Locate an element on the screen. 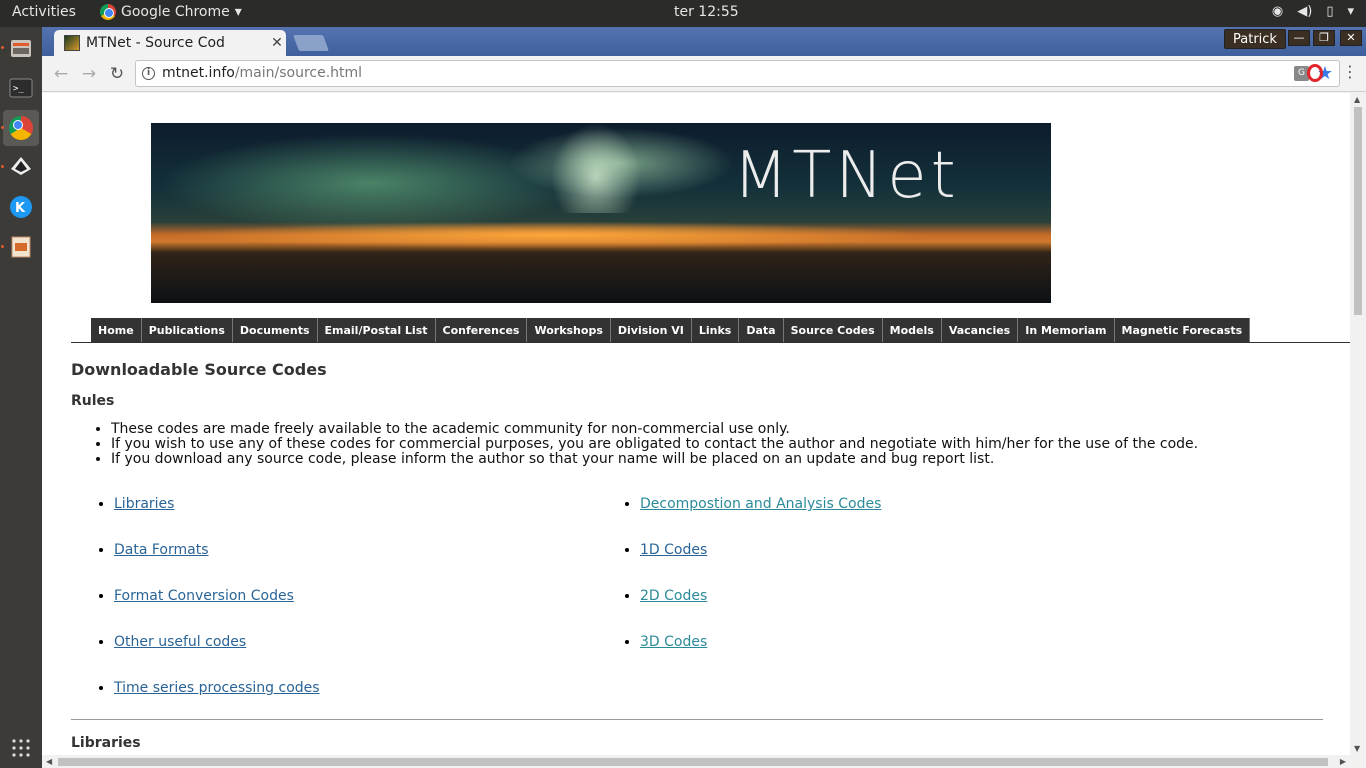 The width and height of the screenshot is (1366, 768). browser-tab: MTNet - Source Cod ✕ is located at coordinates (170, 43).